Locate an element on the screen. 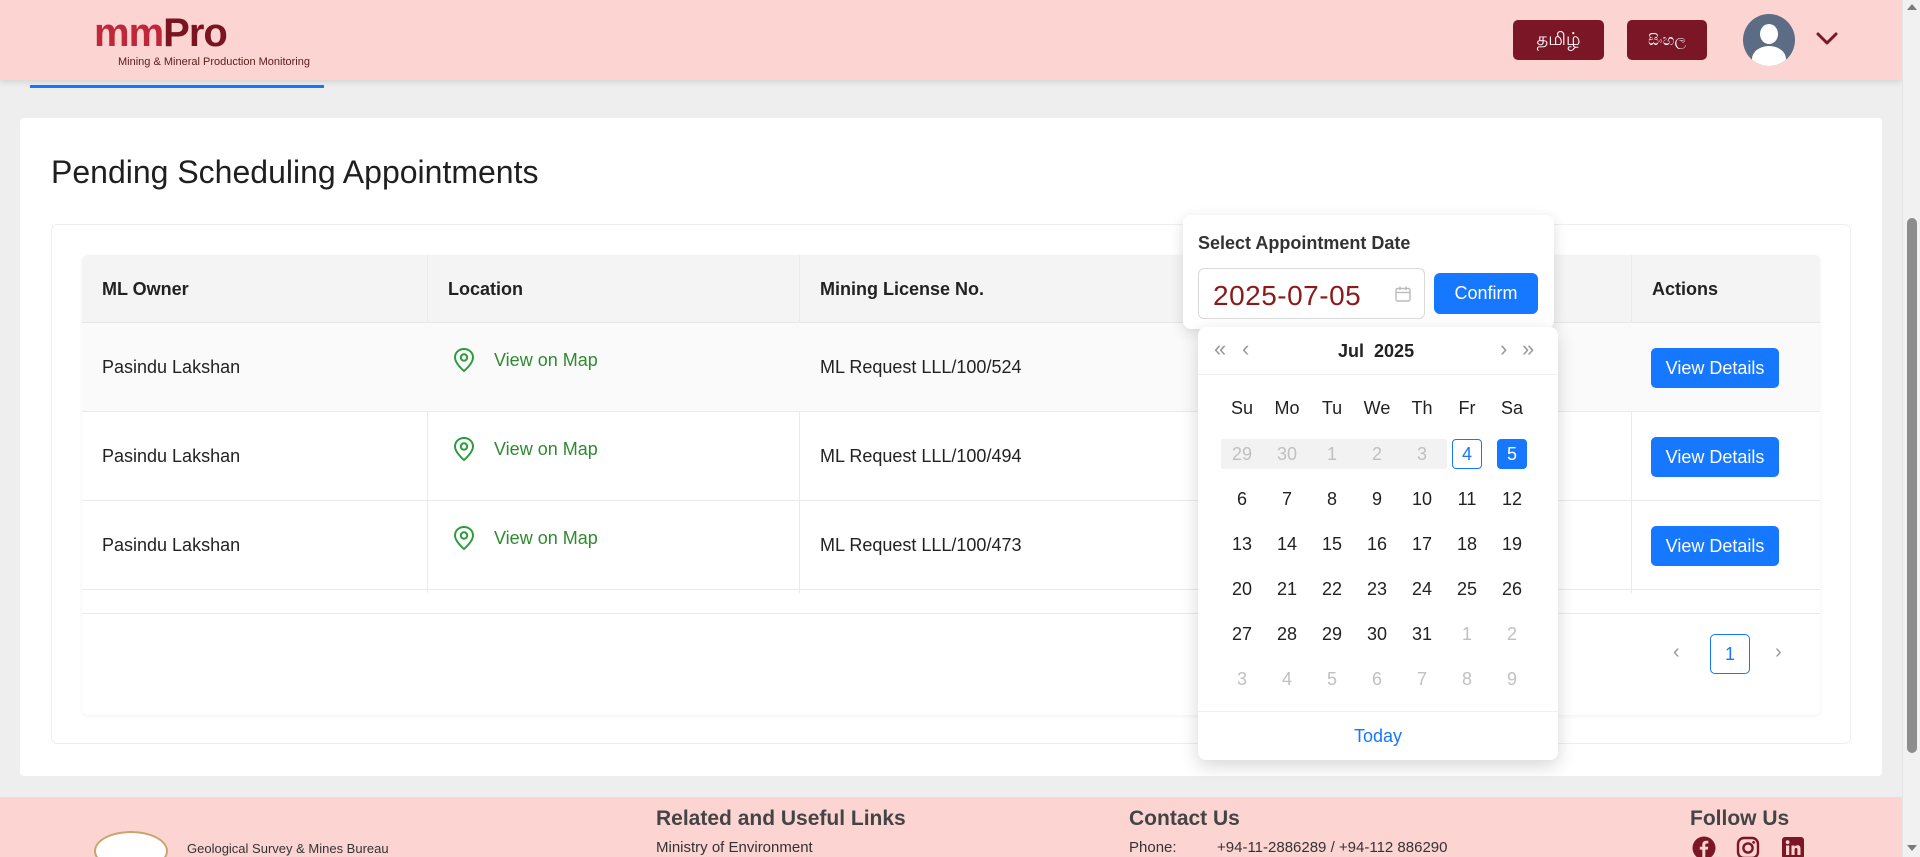 The image size is (1920, 857). pagination-prev: ‹ is located at coordinates (1676, 652).